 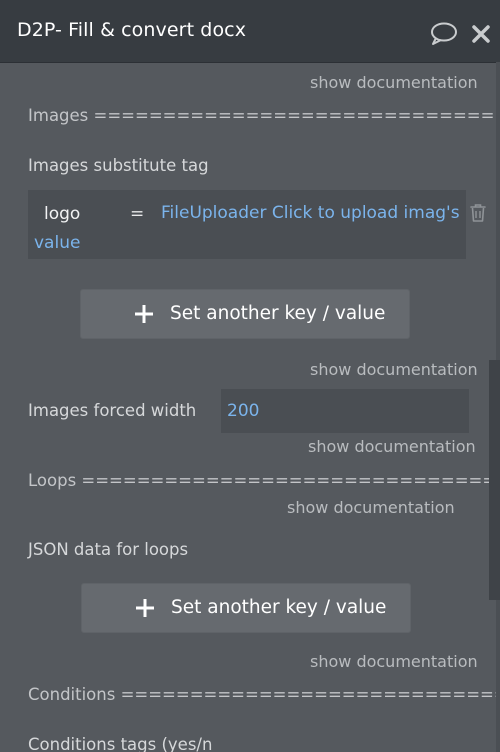 What do you see at coordinates (444, 36) in the screenshot?
I see `comment-icon` at bounding box center [444, 36].